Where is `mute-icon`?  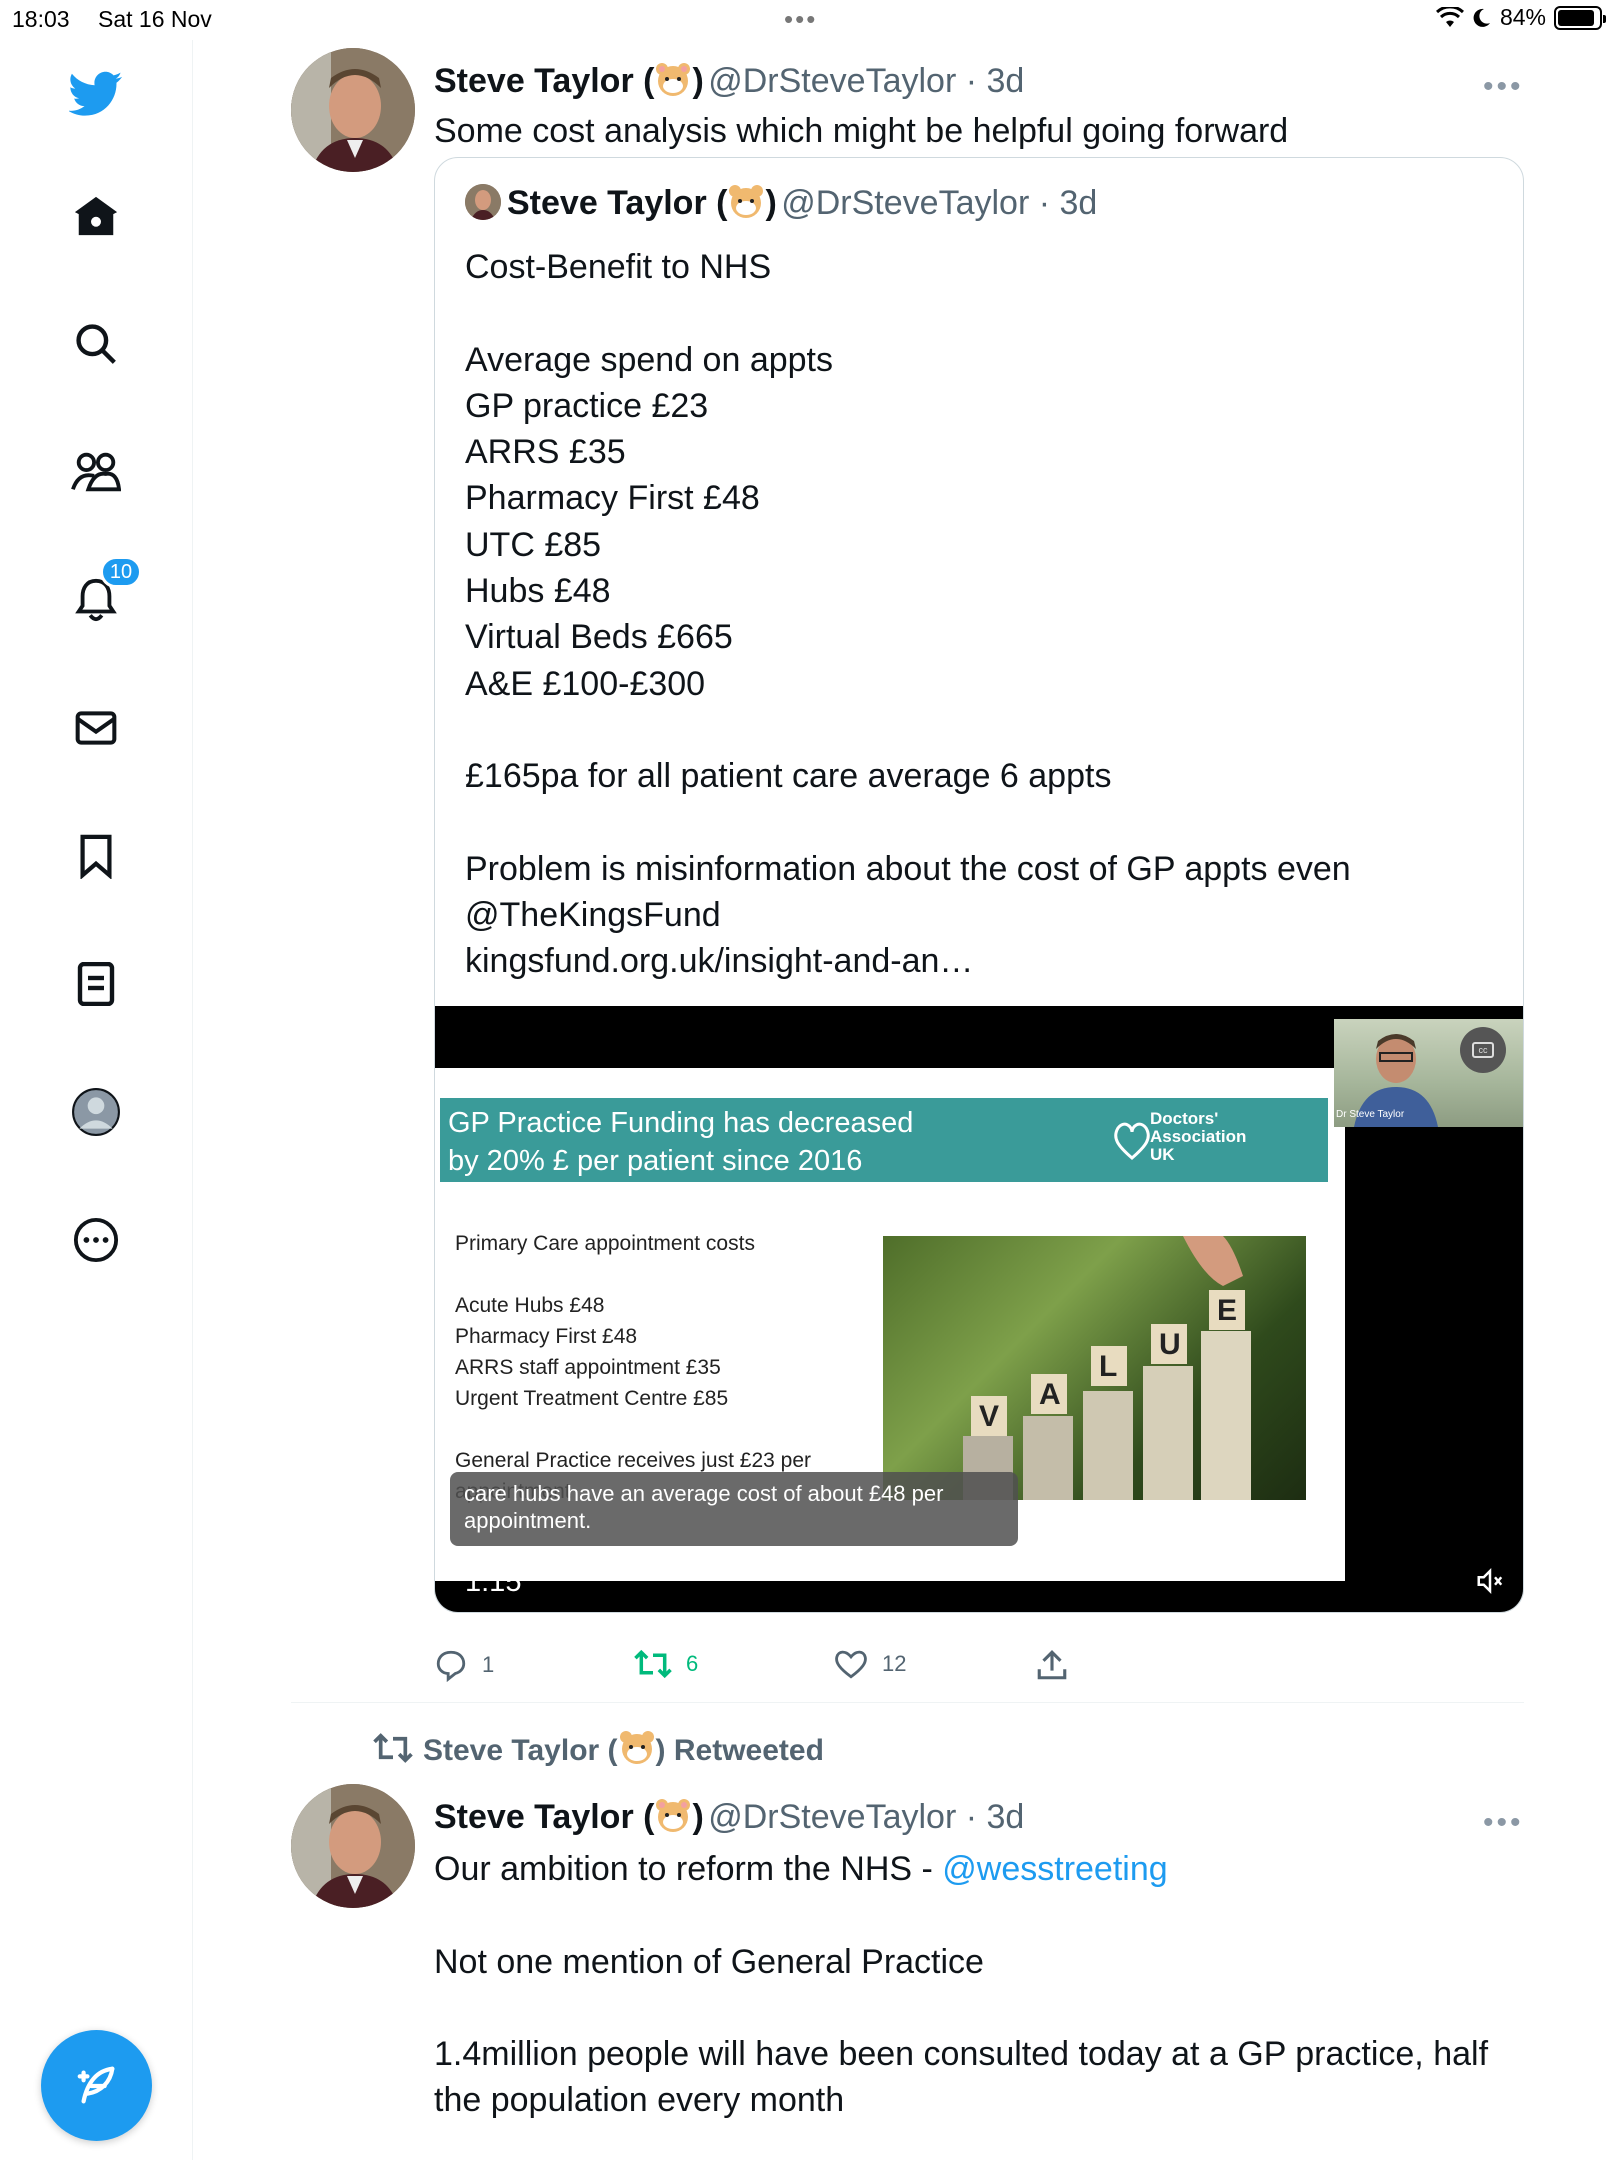 mute-icon is located at coordinates (1490, 1581).